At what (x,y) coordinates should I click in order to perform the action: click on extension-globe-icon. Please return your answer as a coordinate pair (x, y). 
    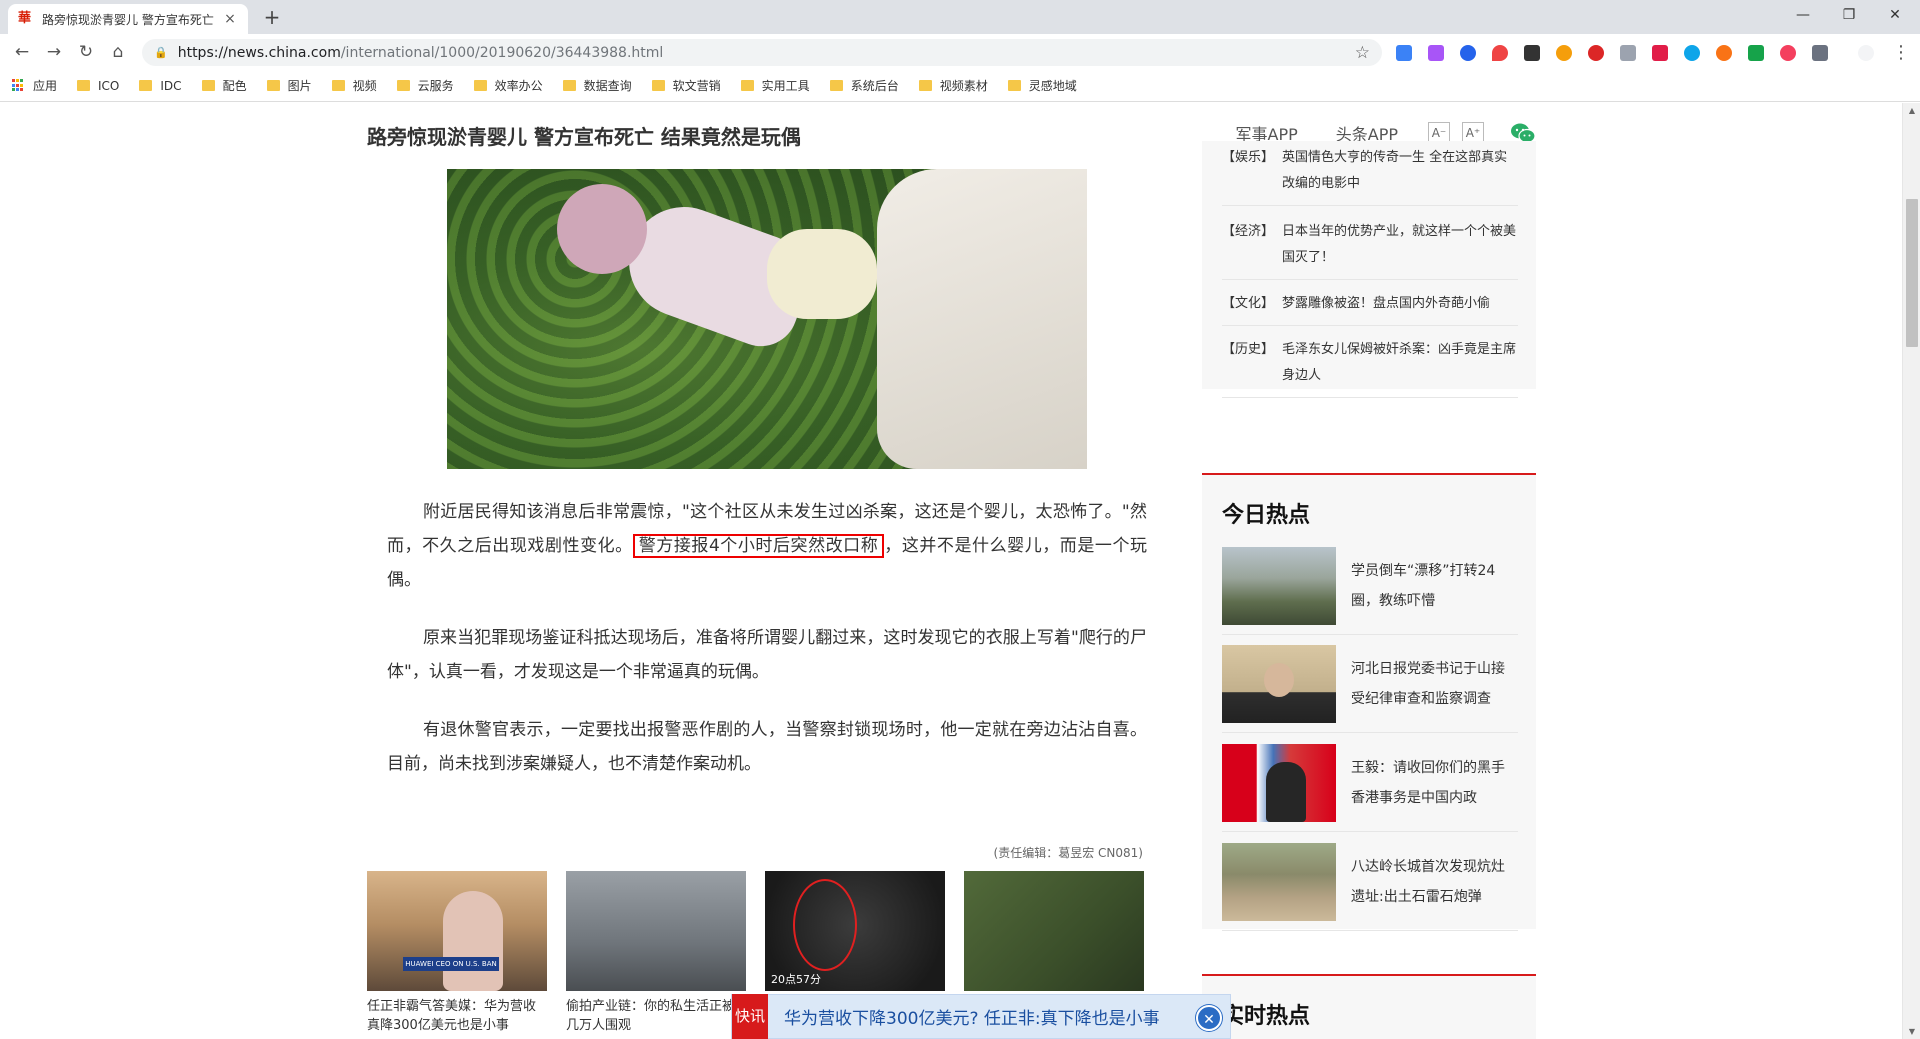
    Looking at the image, I should click on (1468, 53).